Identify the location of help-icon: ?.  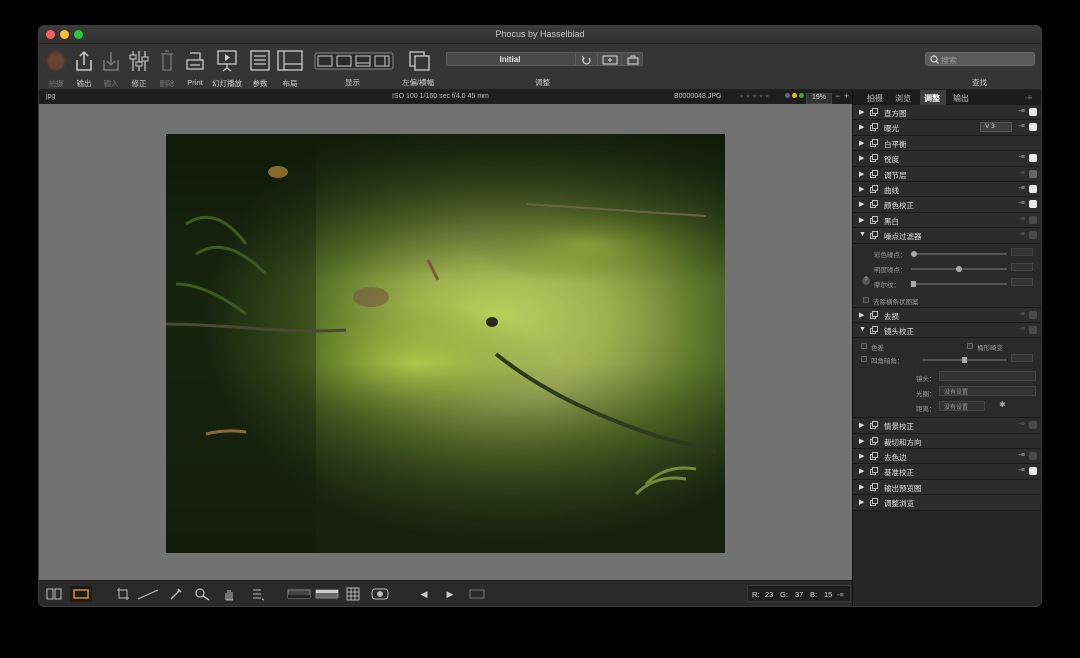
(866, 280).